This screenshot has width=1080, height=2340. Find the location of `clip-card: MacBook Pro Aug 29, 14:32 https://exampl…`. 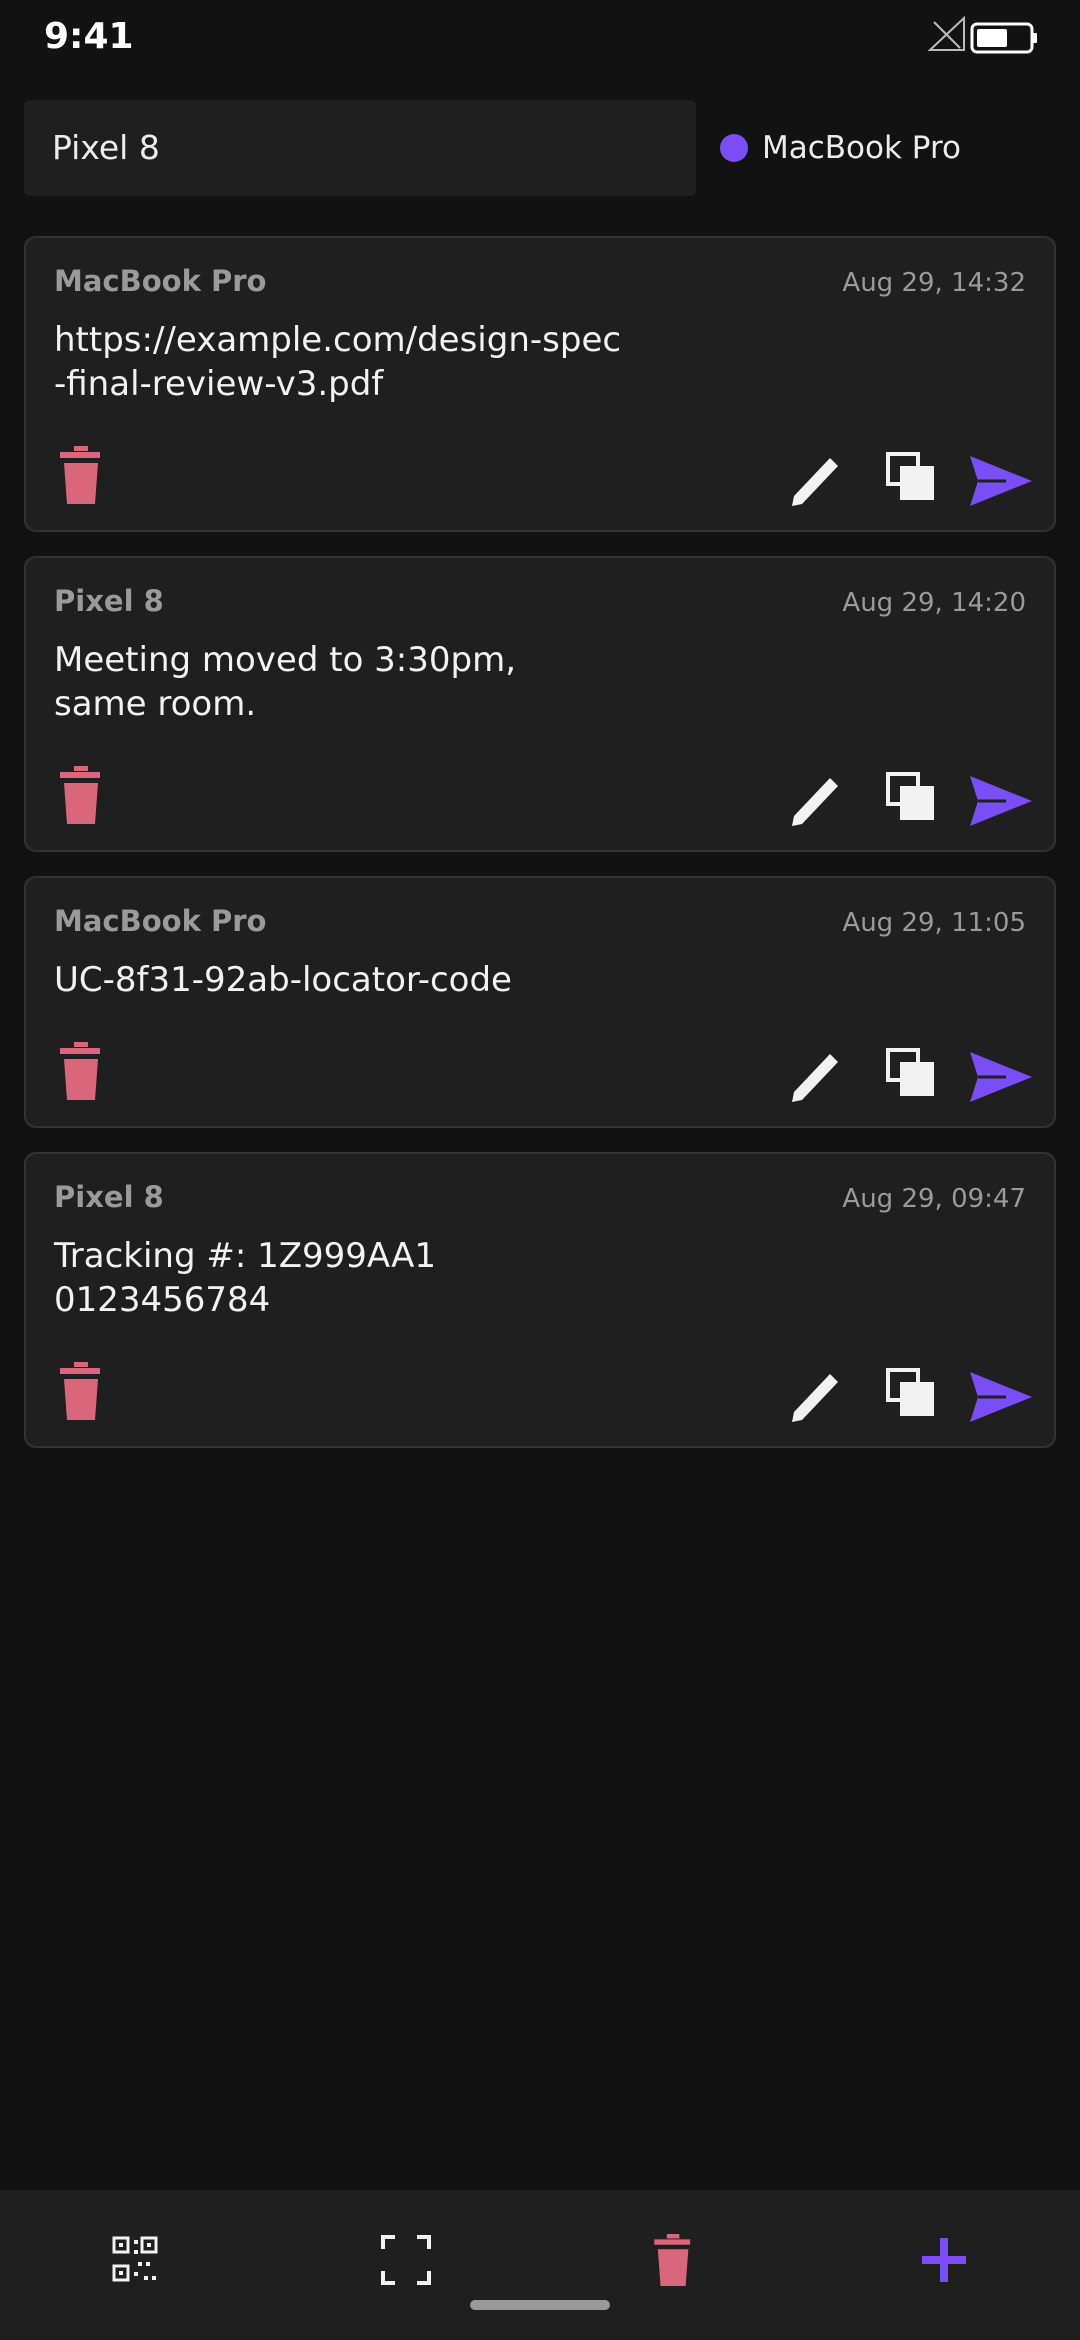

clip-card: MacBook Pro Aug 29, 14:32 https://exampl… is located at coordinates (540, 384).